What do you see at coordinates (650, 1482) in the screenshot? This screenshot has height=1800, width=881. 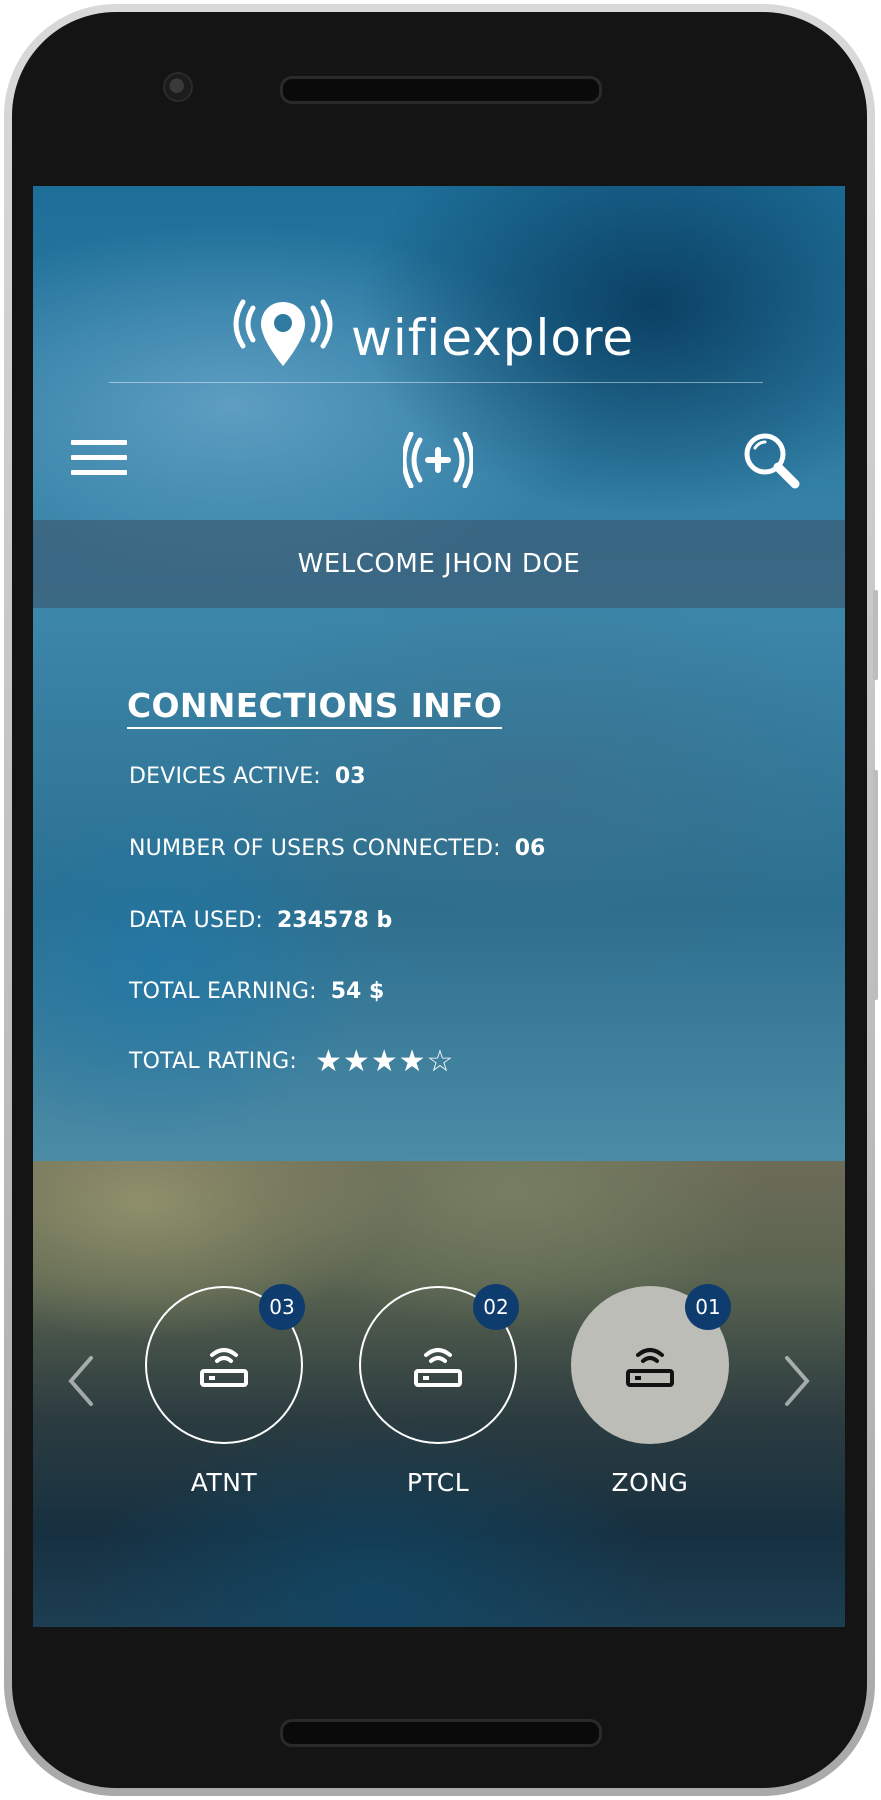 I see `network-label-zong: ZONG` at bounding box center [650, 1482].